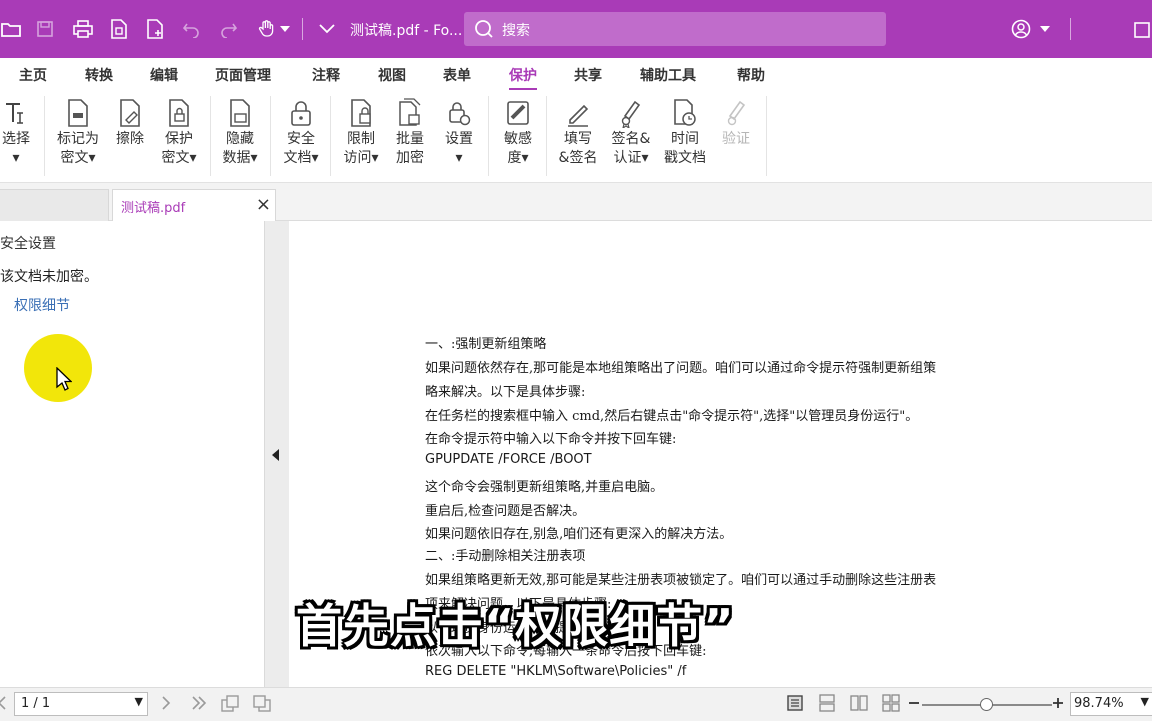  Describe the element at coordinates (505, 392) in the screenshot. I see `doc-line: 略来解决。以下是具体步骤:` at that location.